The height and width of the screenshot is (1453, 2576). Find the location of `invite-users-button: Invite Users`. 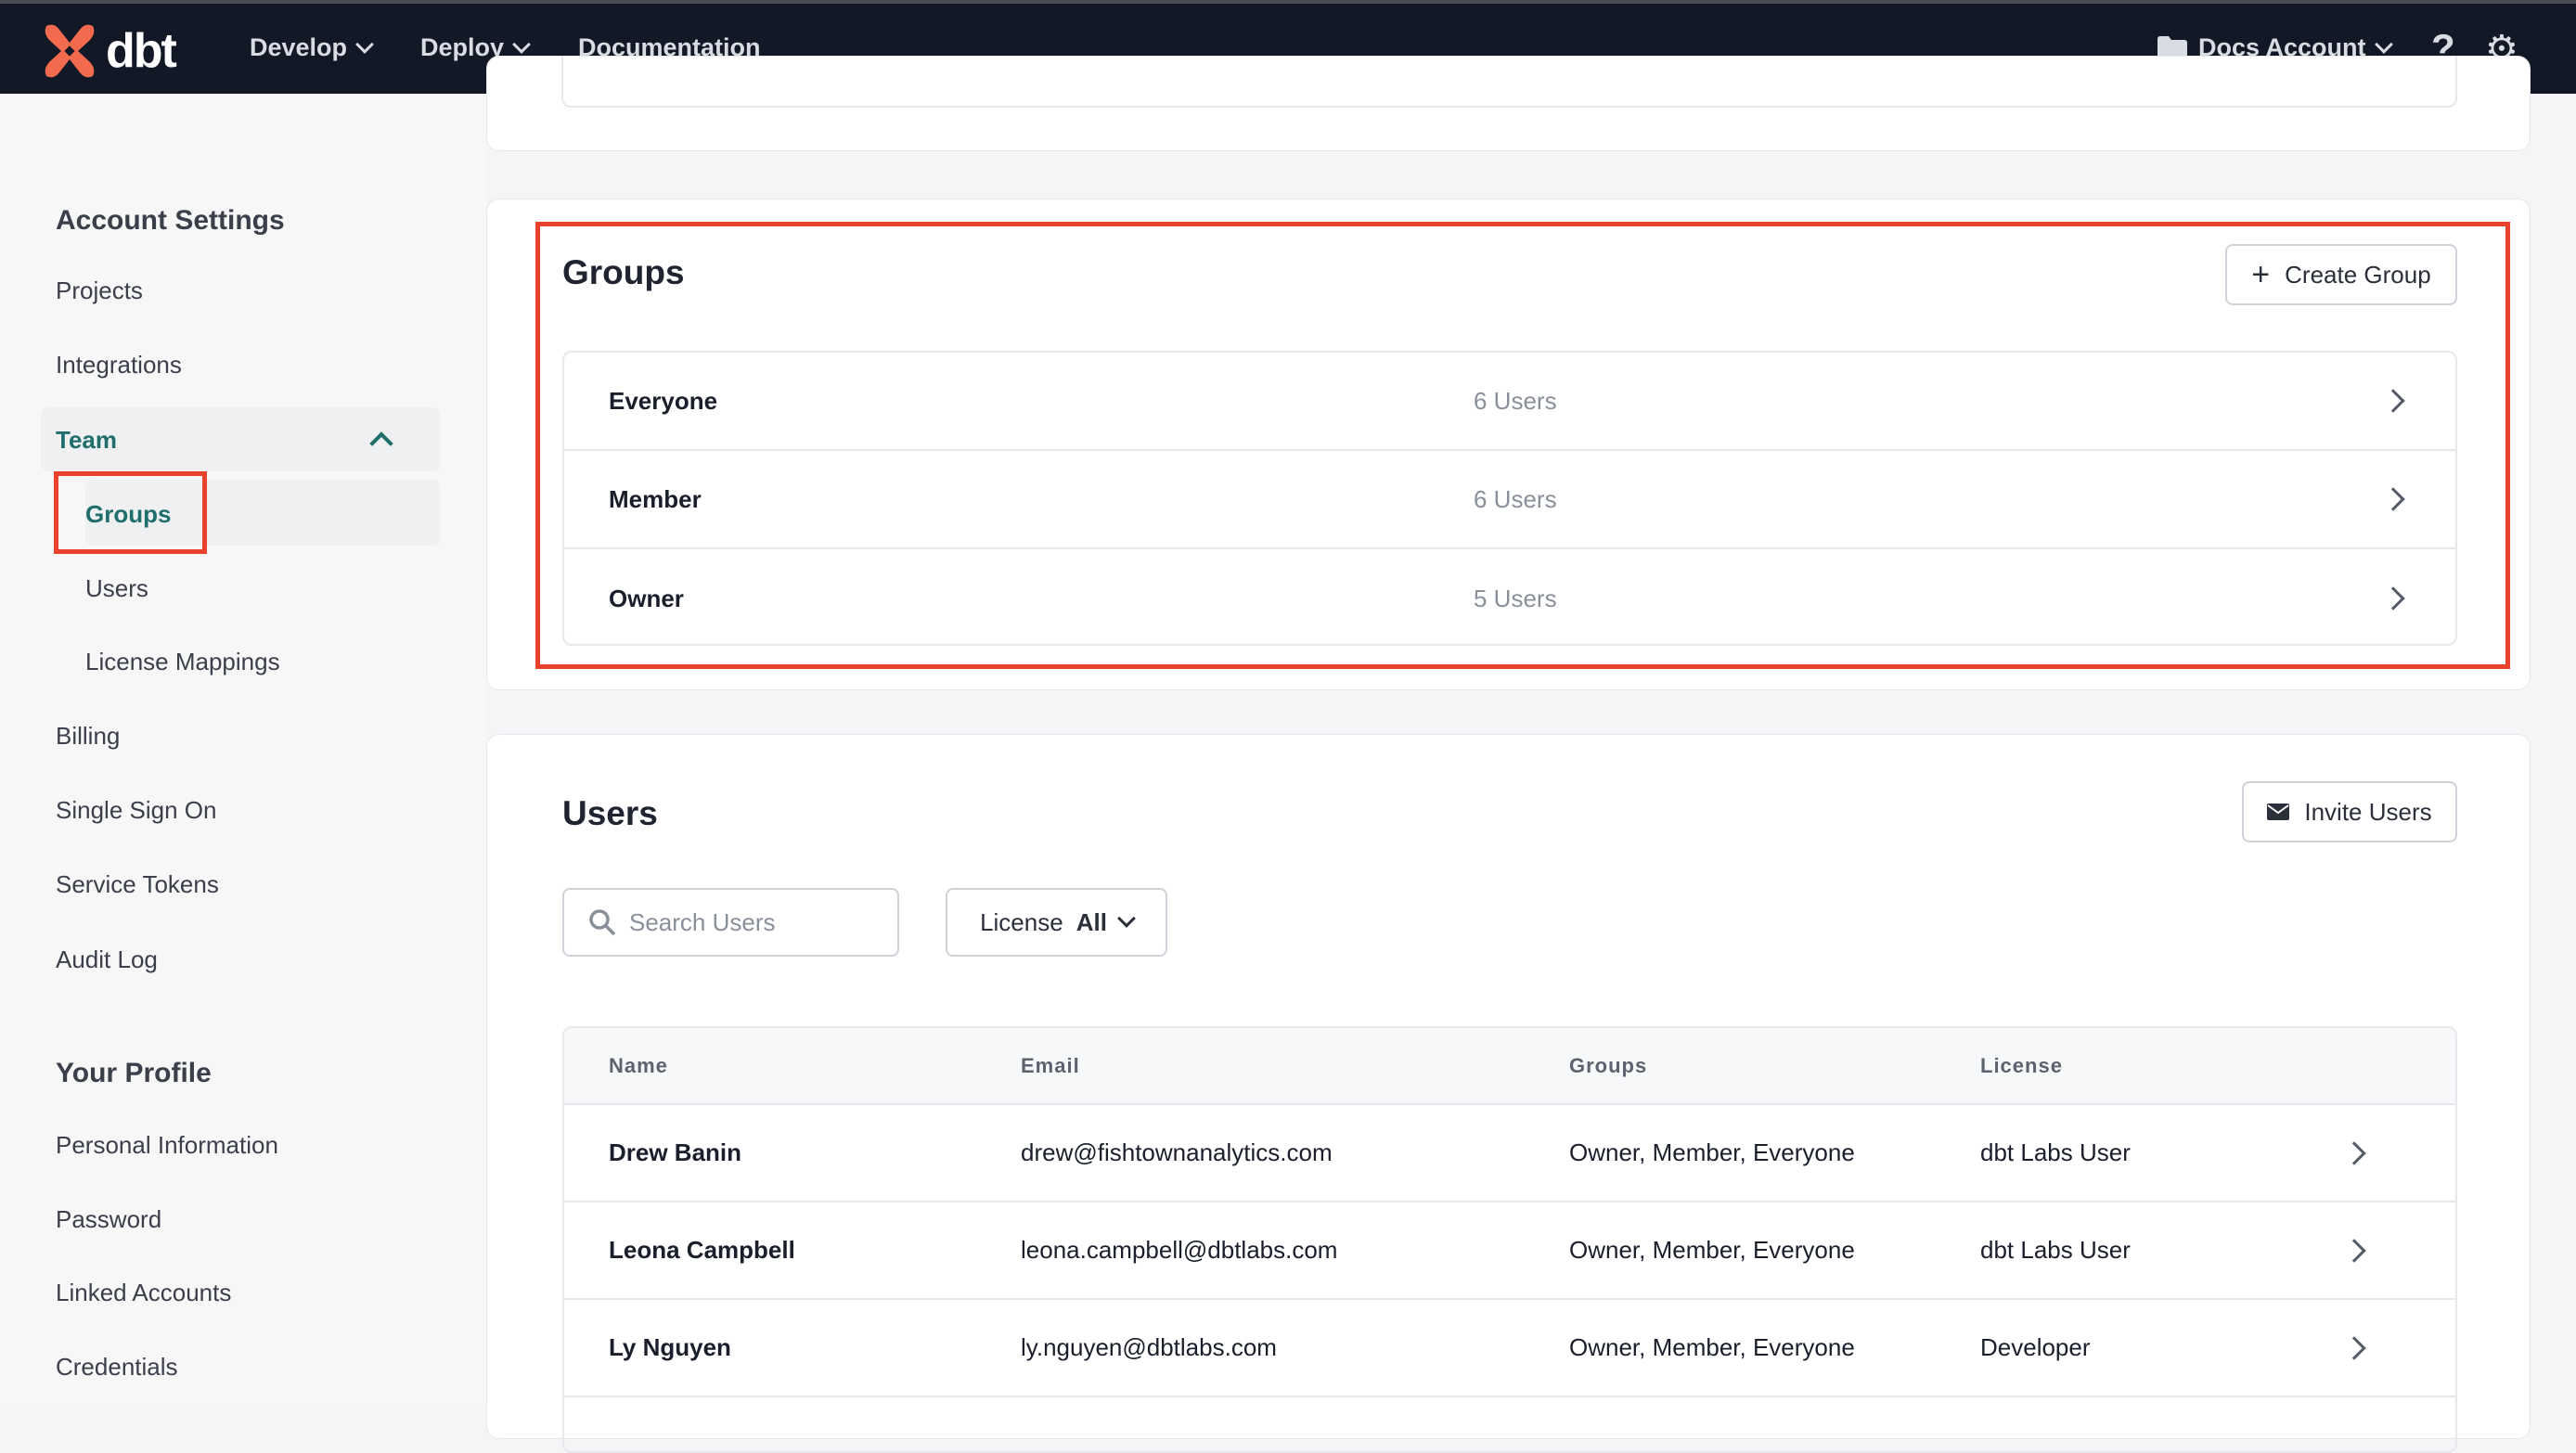

invite-users-button: Invite Users is located at coordinates (2350, 811).